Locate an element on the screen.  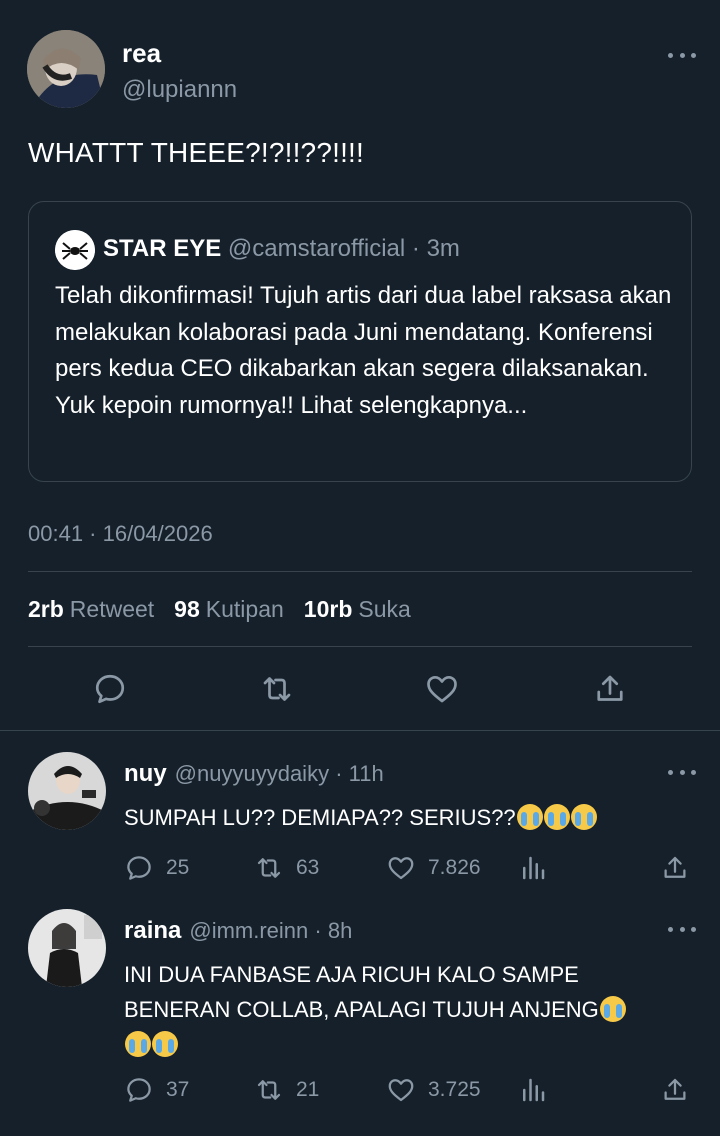
quoted-avatar is located at coordinates (75, 250).